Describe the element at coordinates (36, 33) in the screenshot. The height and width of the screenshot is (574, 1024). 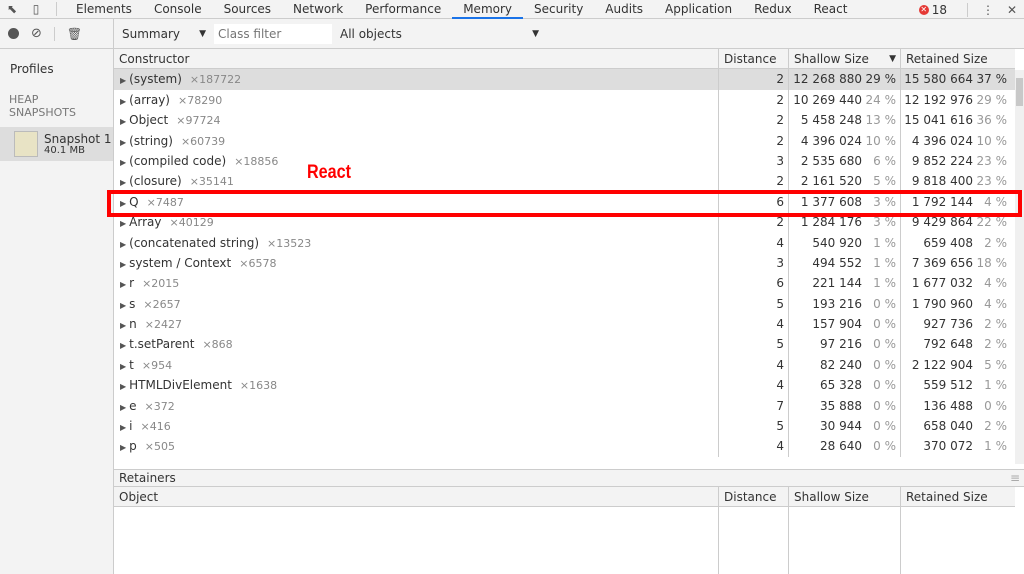
I see `clear-icon: ⊘` at that location.